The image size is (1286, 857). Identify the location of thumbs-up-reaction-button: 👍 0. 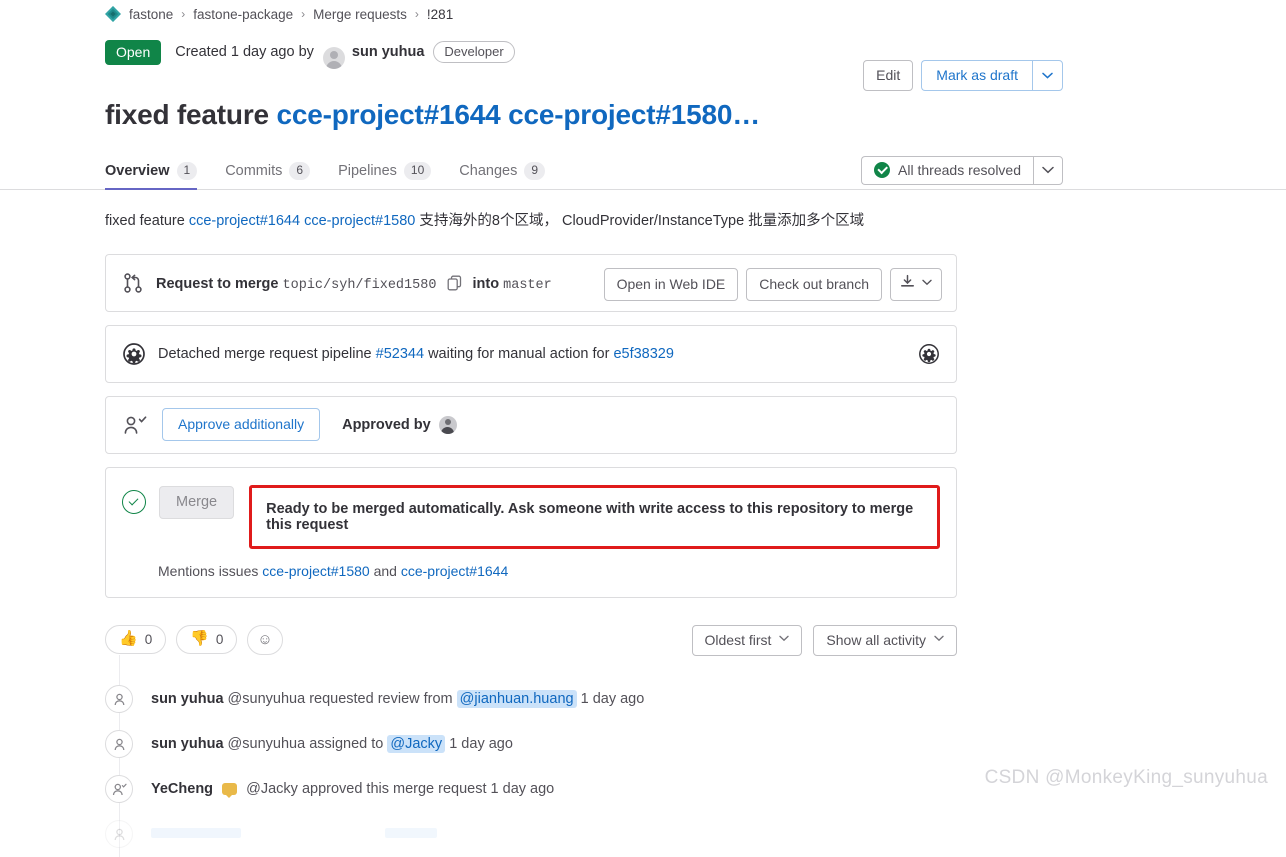
(136, 639).